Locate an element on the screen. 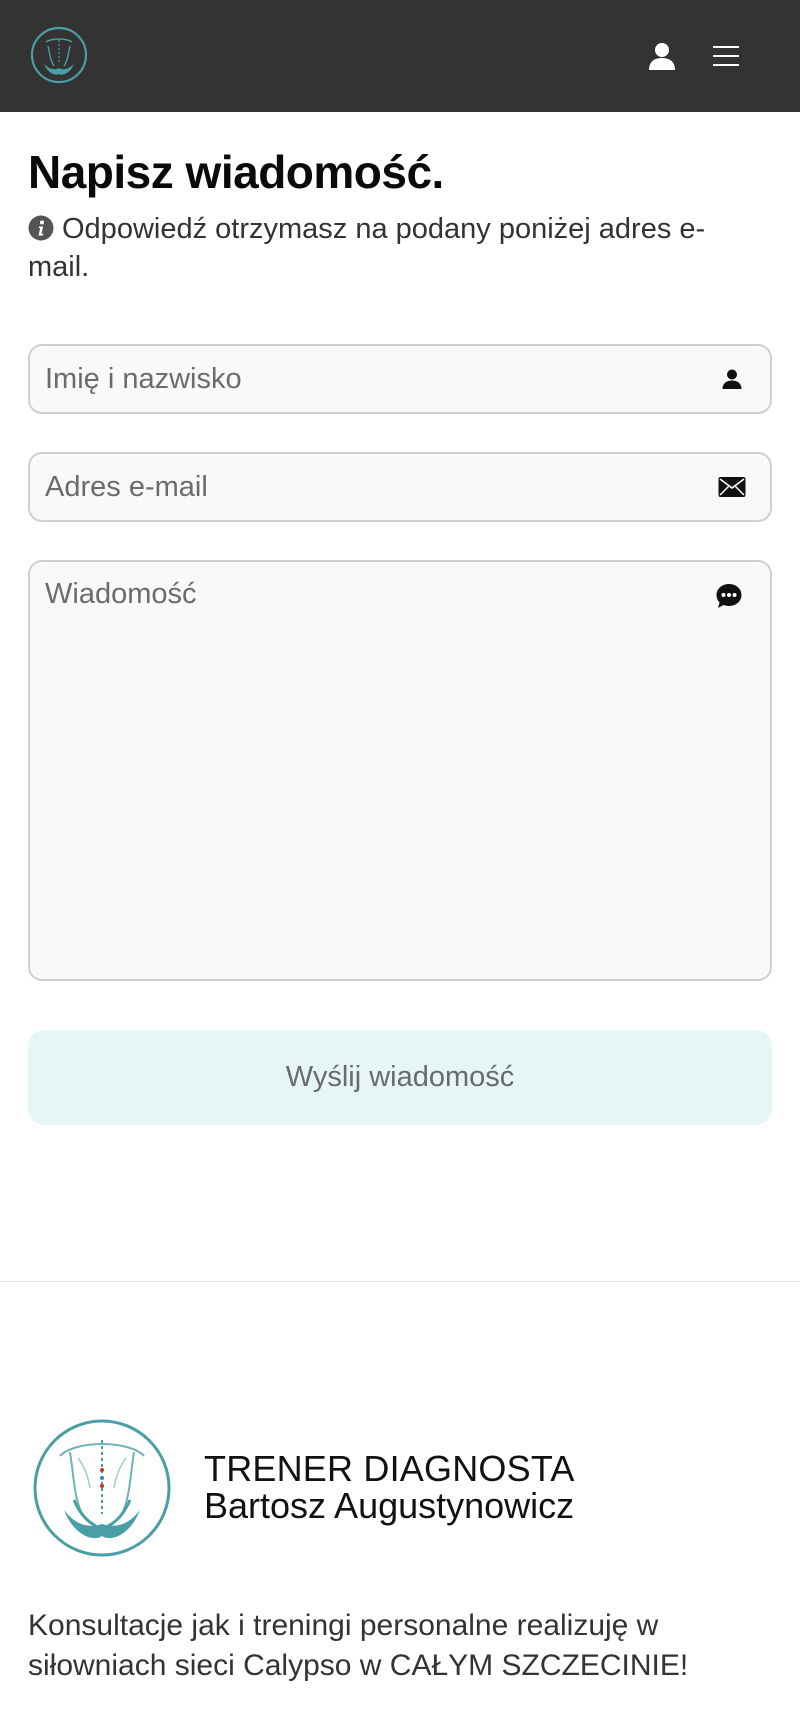 The width and height of the screenshot is (800, 1734). name-field is located at coordinates (400, 379).